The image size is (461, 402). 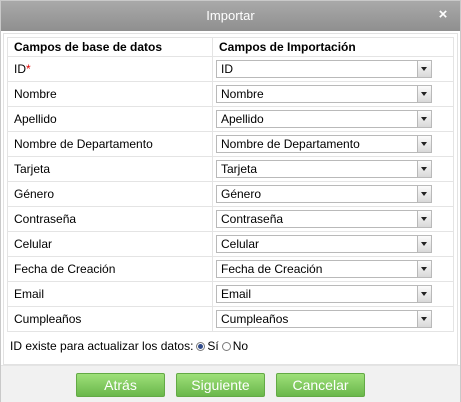 What do you see at coordinates (272, 269) in the screenshot?
I see `import-field-value: Fecha de Creación` at bounding box center [272, 269].